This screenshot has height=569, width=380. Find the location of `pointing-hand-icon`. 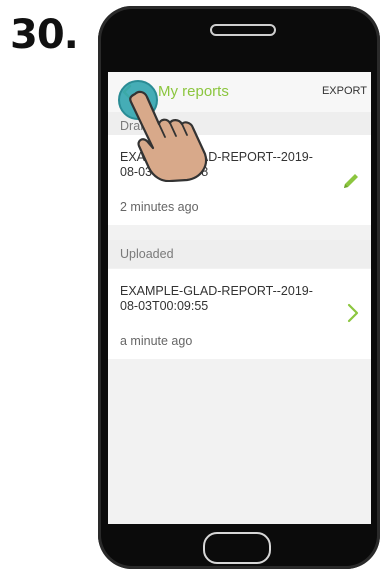

pointing-hand-icon is located at coordinates (168, 136).